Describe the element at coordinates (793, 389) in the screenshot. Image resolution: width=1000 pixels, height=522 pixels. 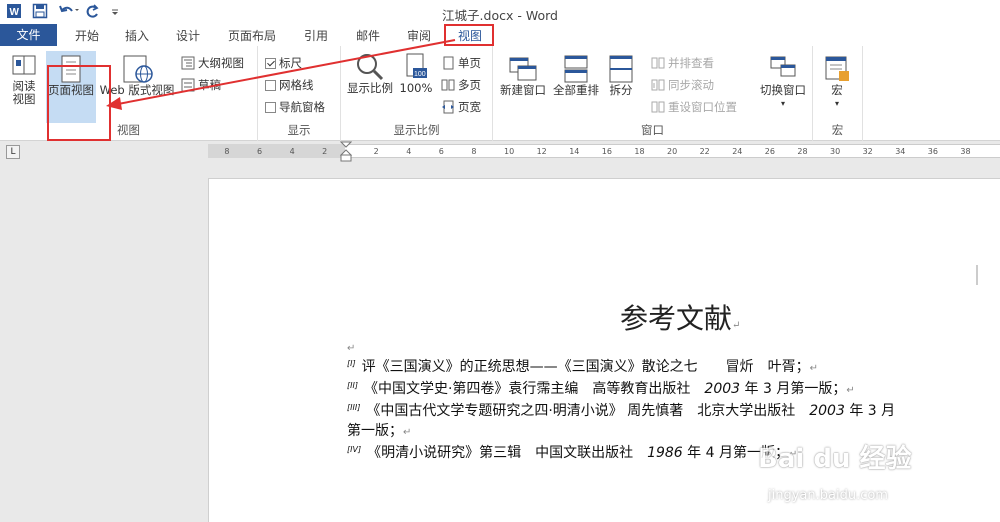
I see `reference-text-rest: 年 3 月第一版；` at that location.